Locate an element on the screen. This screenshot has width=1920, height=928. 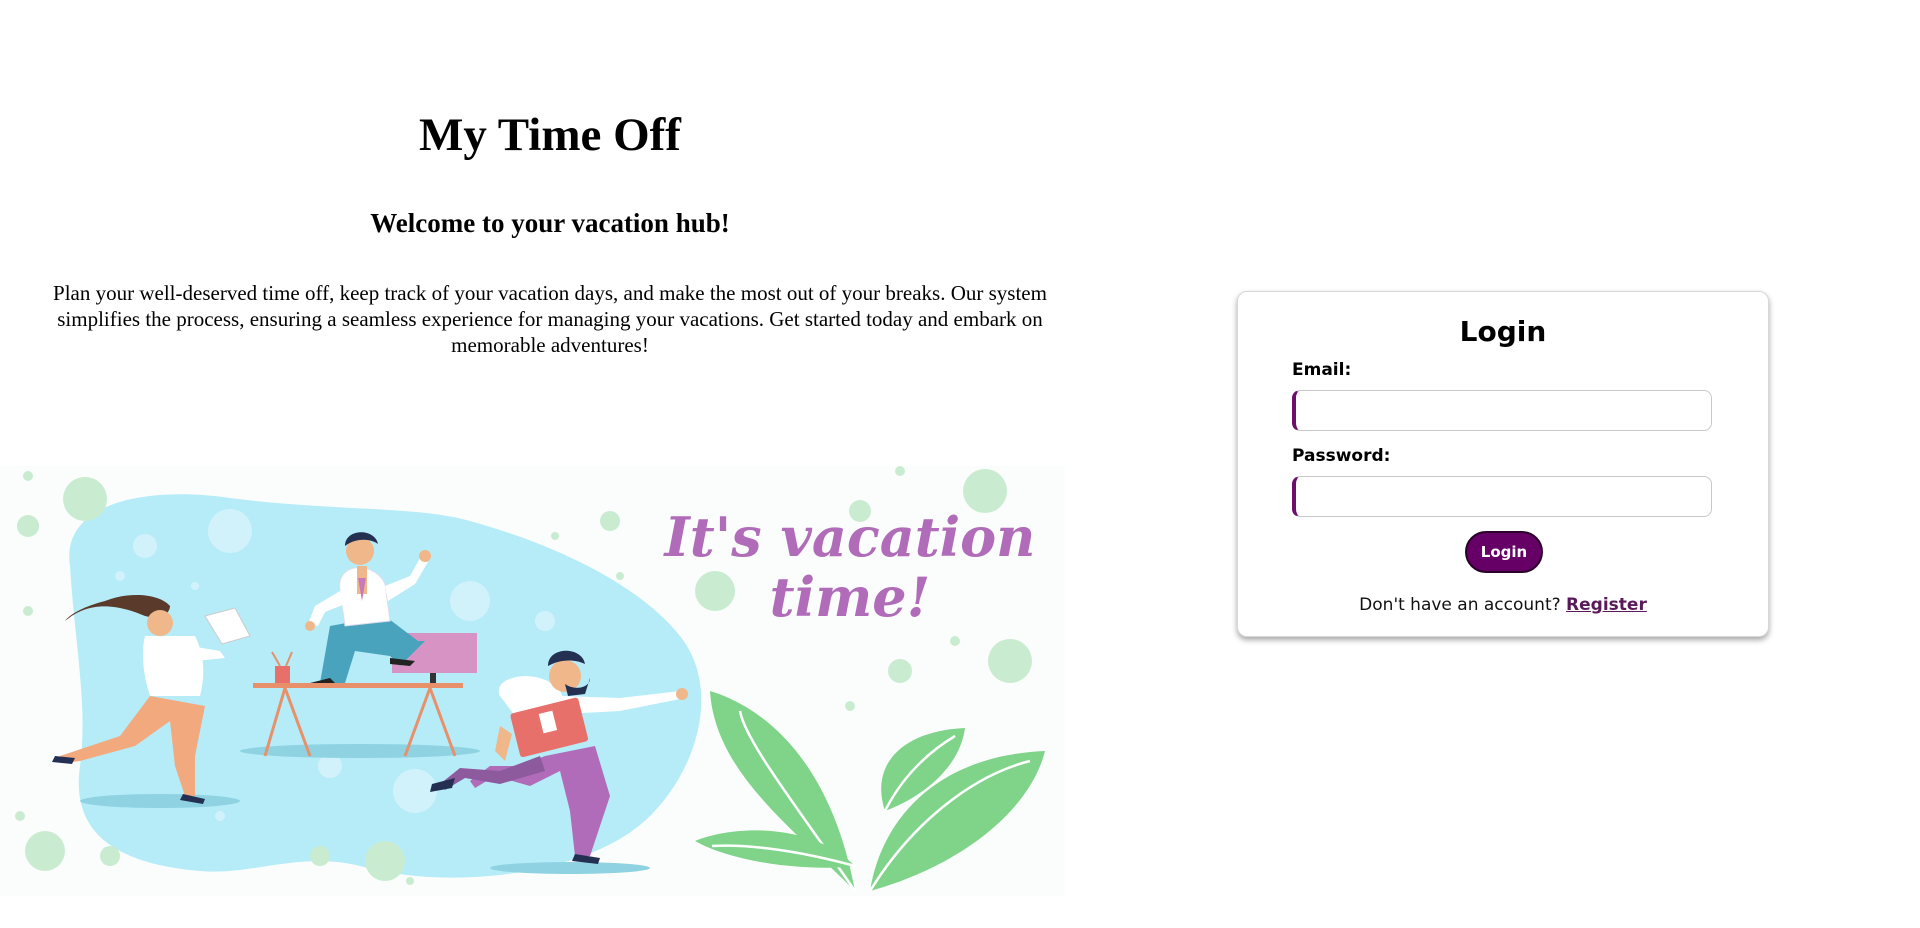
email-field is located at coordinates (1502, 410).